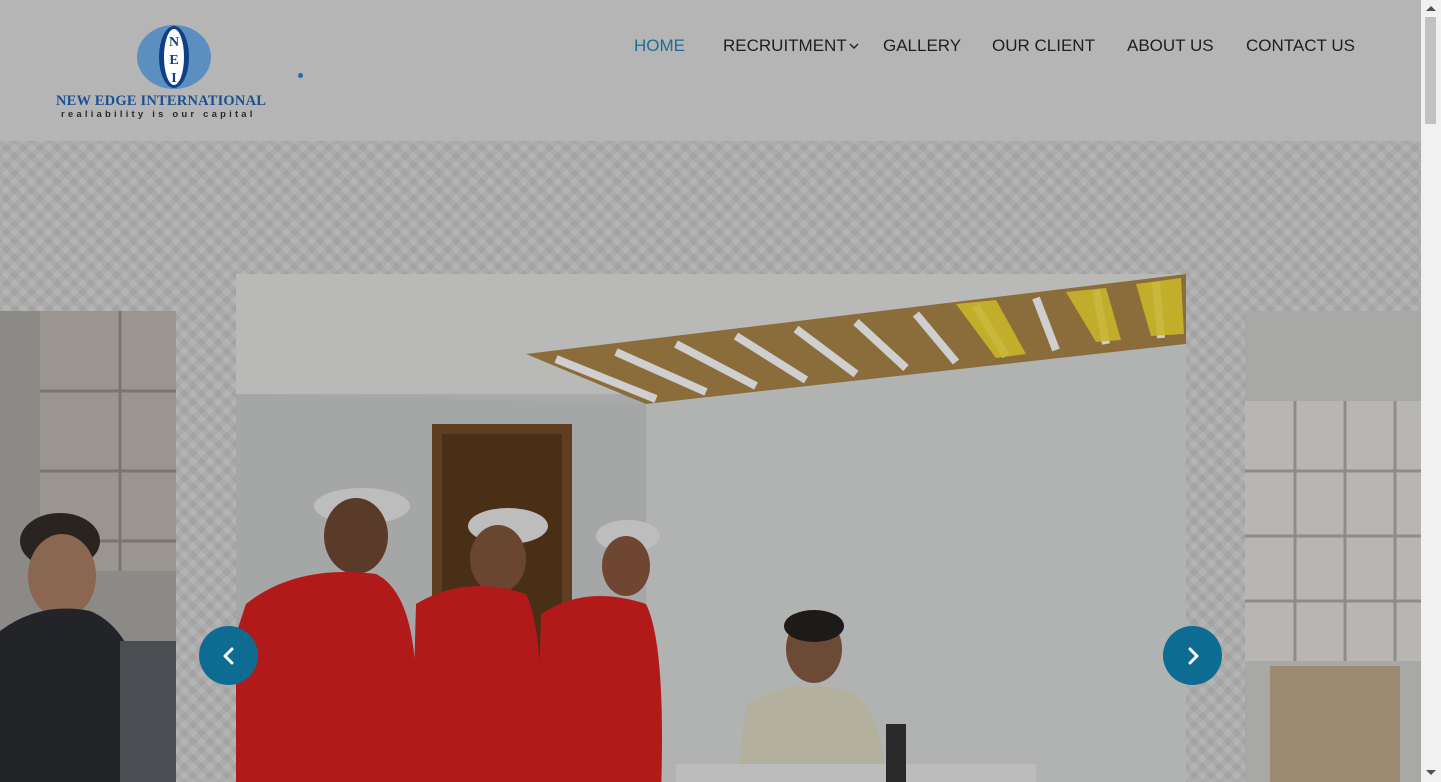 This screenshot has height=782, width=1441. Describe the element at coordinates (161, 101) in the screenshot. I see `brand-name: NEW EDGE INTERNATIONAL` at that location.